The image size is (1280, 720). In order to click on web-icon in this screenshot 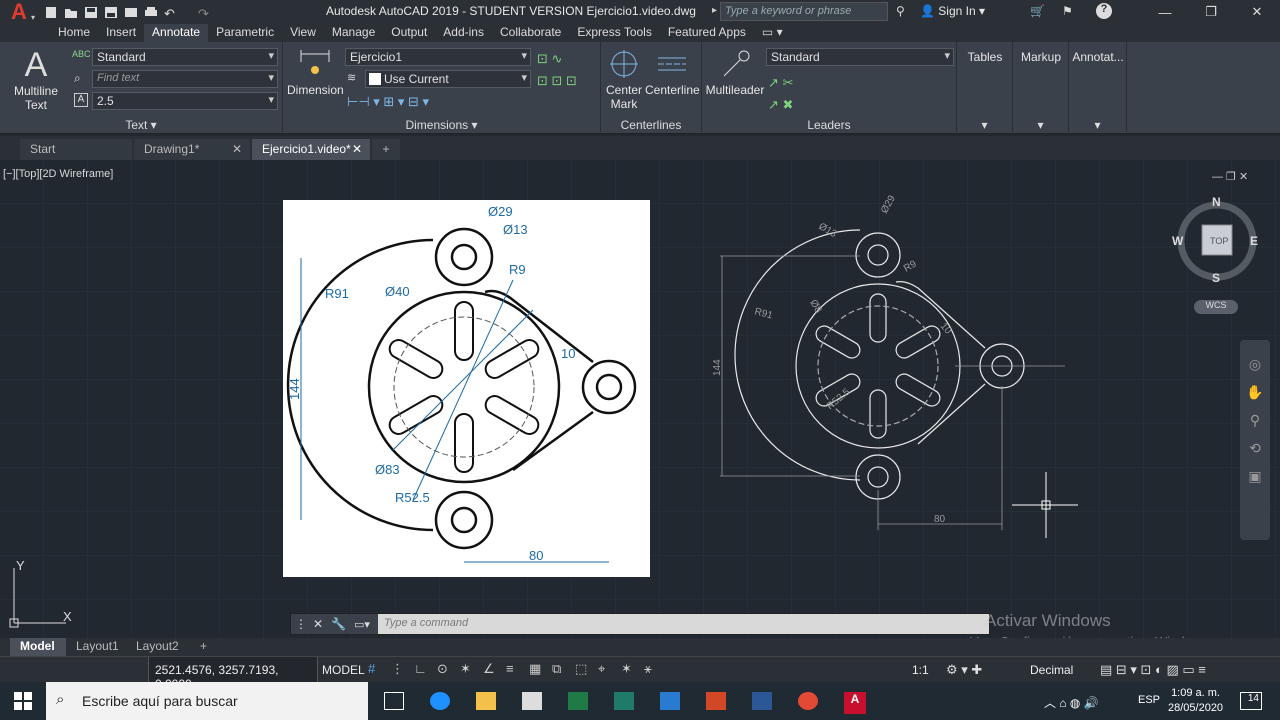, I will do `click(131, 12)`.